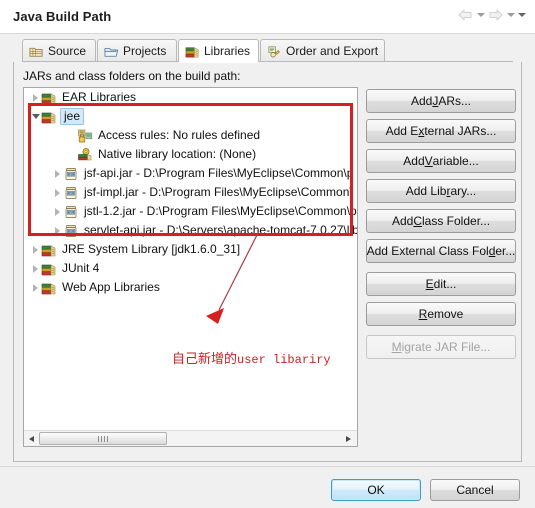 This screenshot has height=508, width=535. What do you see at coordinates (190, 135) in the screenshot?
I see `tree-row: Access rules: No rules defined` at bounding box center [190, 135].